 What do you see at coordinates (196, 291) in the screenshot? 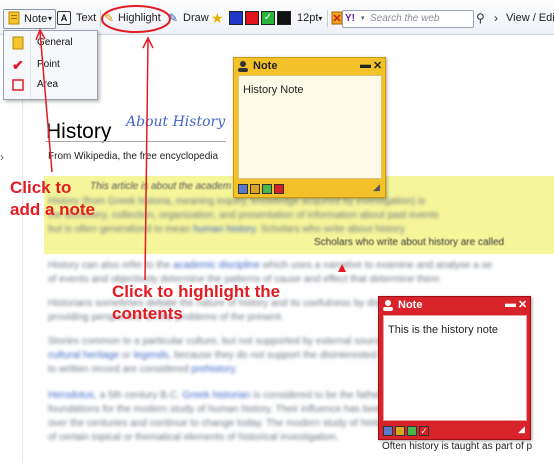
I see `annotation-highlight-line1: Click to highlight the` at bounding box center [196, 291].